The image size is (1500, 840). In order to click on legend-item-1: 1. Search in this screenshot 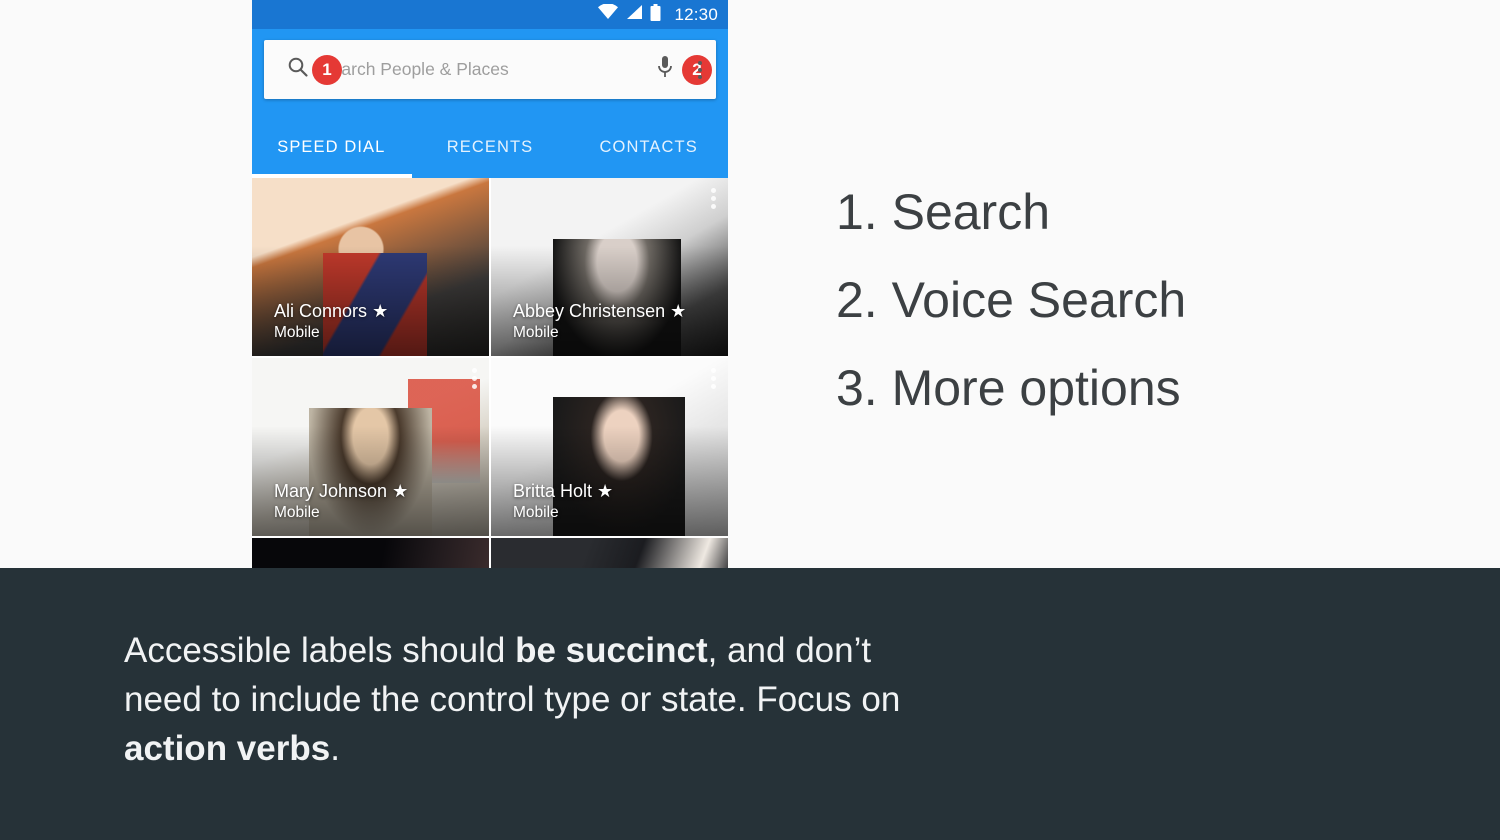, I will do `click(943, 212)`.